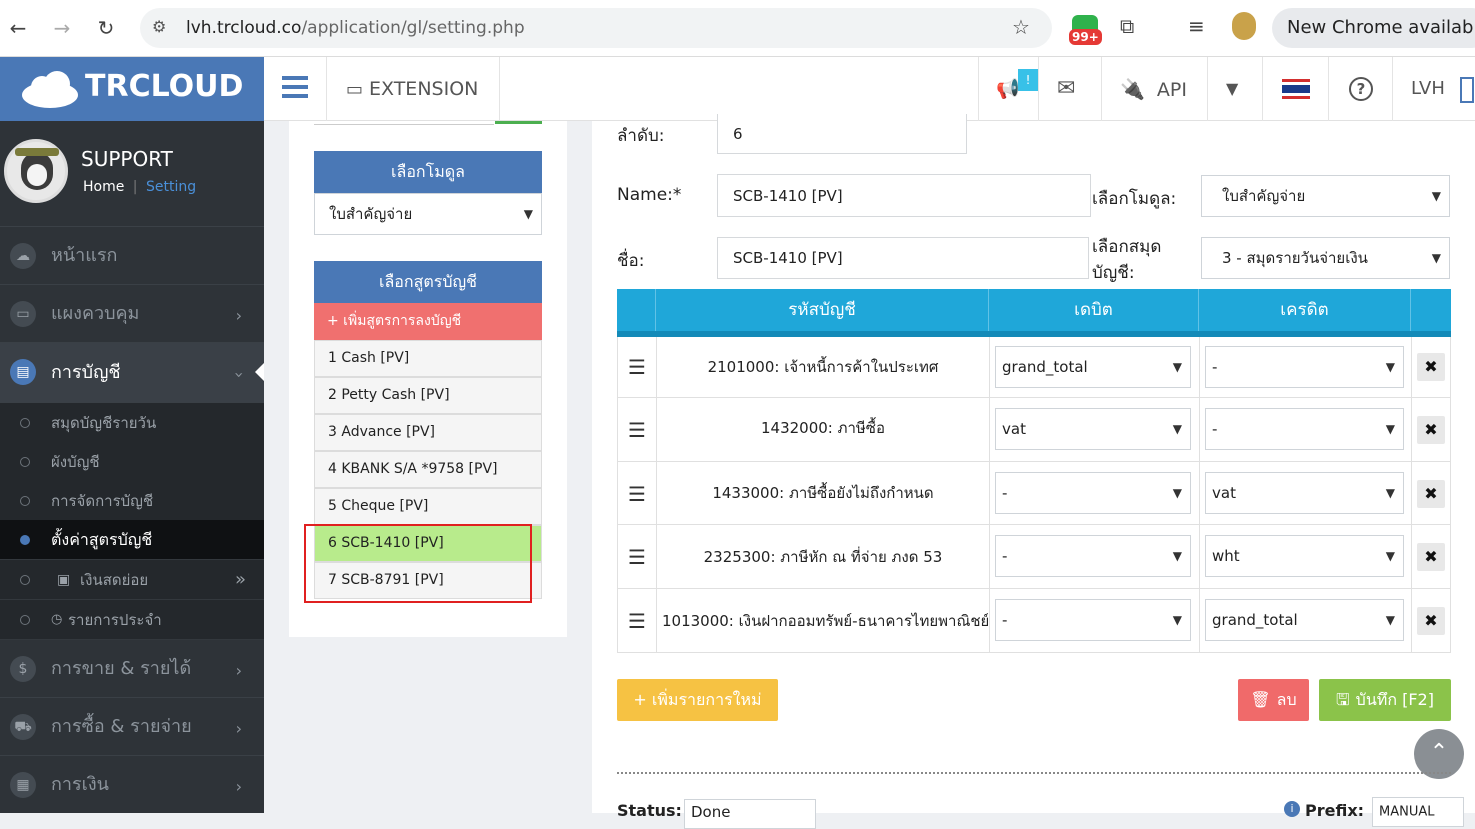 This screenshot has width=1475, height=829. Describe the element at coordinates (1418, 812) in the screenshot. I see `prefix-select: MANUAL` at that location.